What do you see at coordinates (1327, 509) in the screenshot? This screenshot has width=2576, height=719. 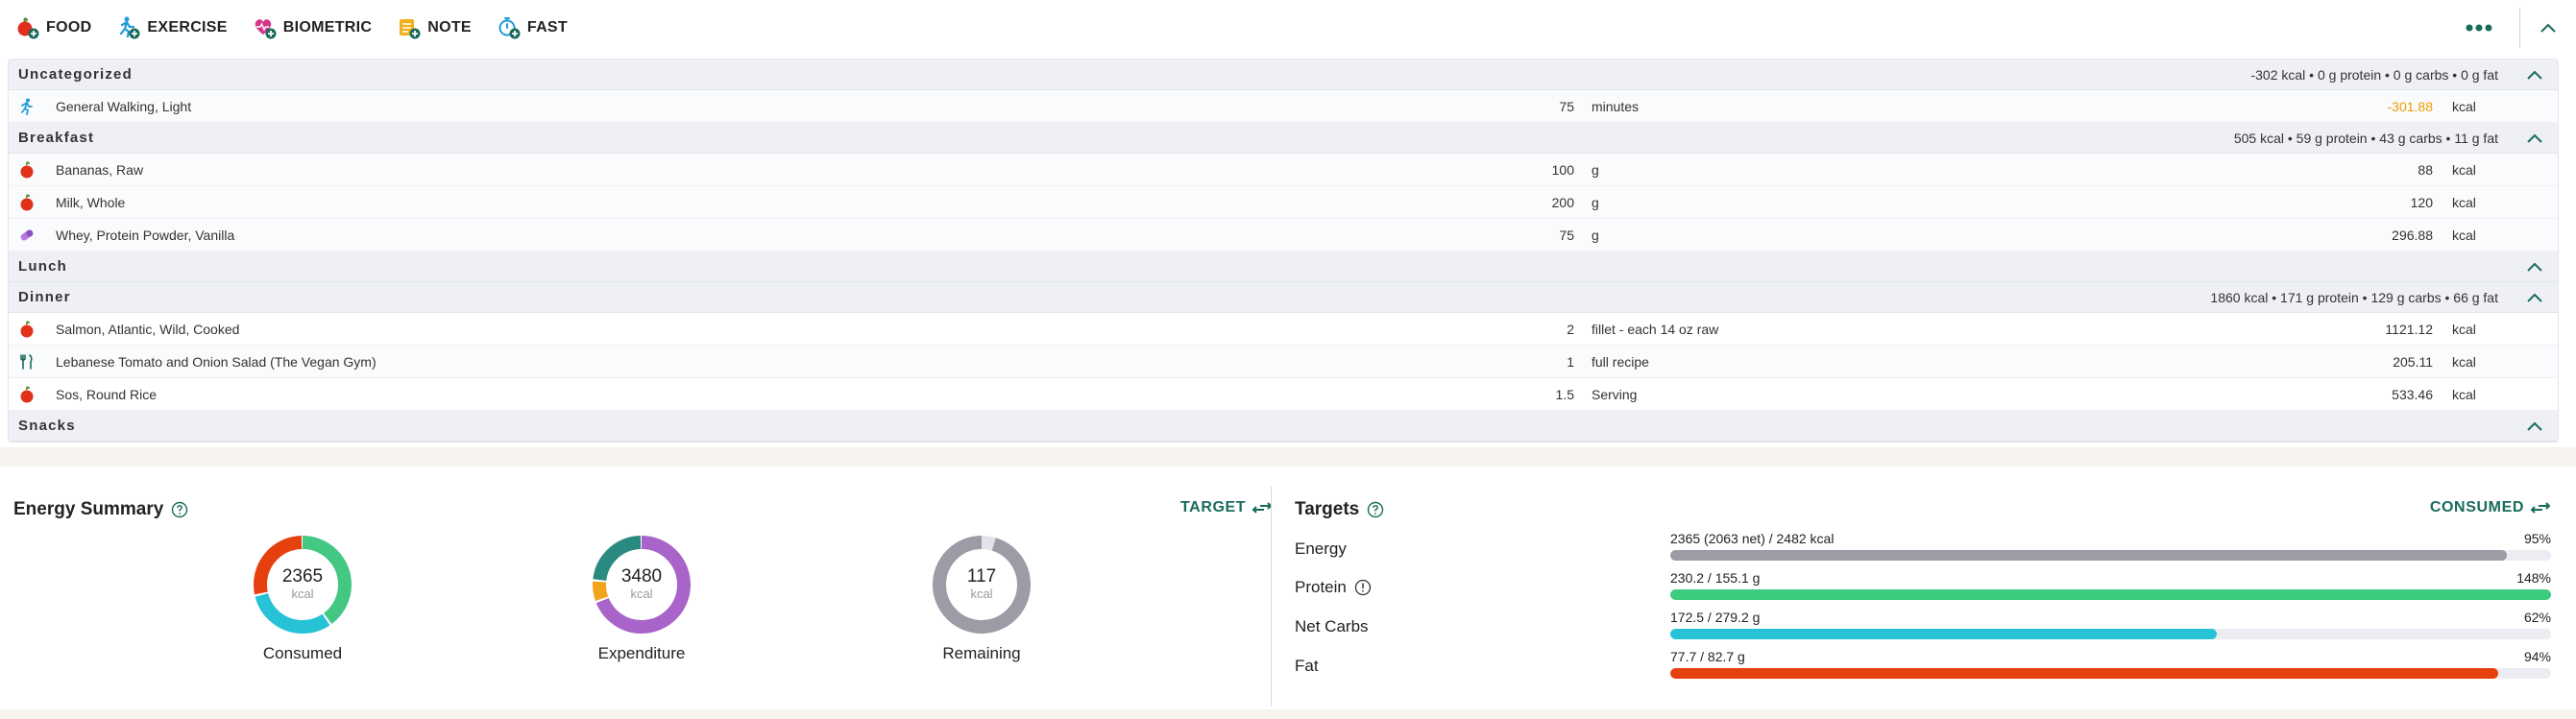 I see `targets-title: Targets` at bounding box center [1327, 509].